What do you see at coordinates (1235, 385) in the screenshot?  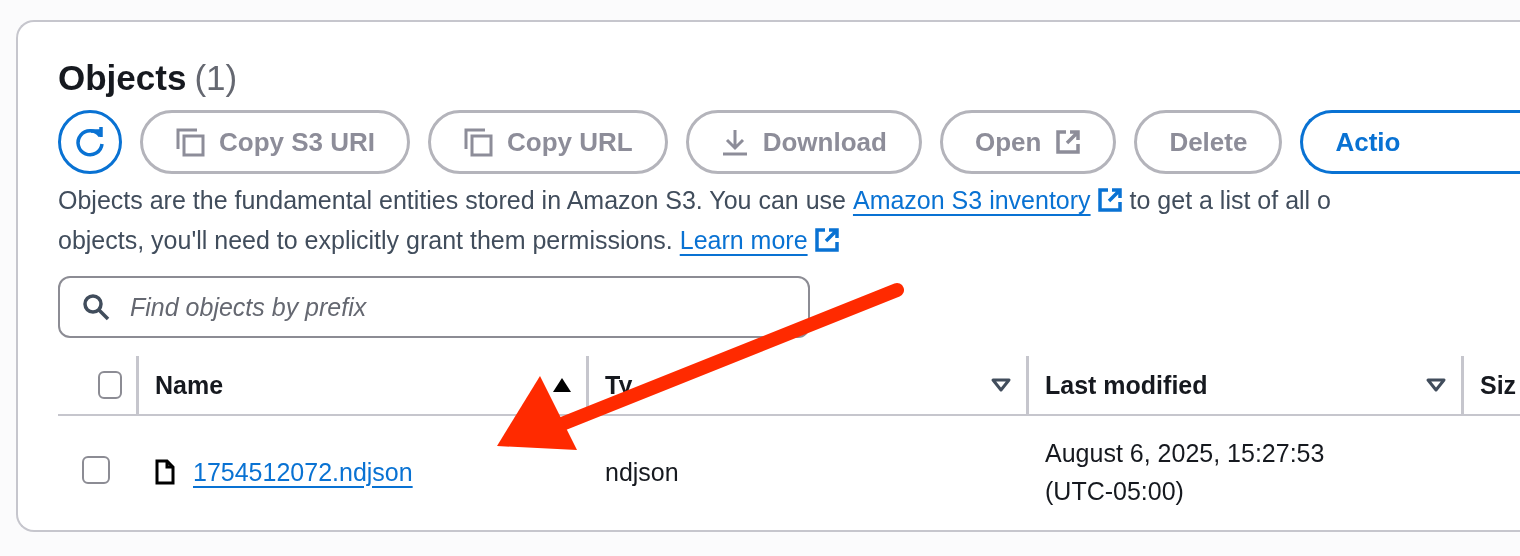 I see `column-header: Last modified` at bounding box center [1235, 385].